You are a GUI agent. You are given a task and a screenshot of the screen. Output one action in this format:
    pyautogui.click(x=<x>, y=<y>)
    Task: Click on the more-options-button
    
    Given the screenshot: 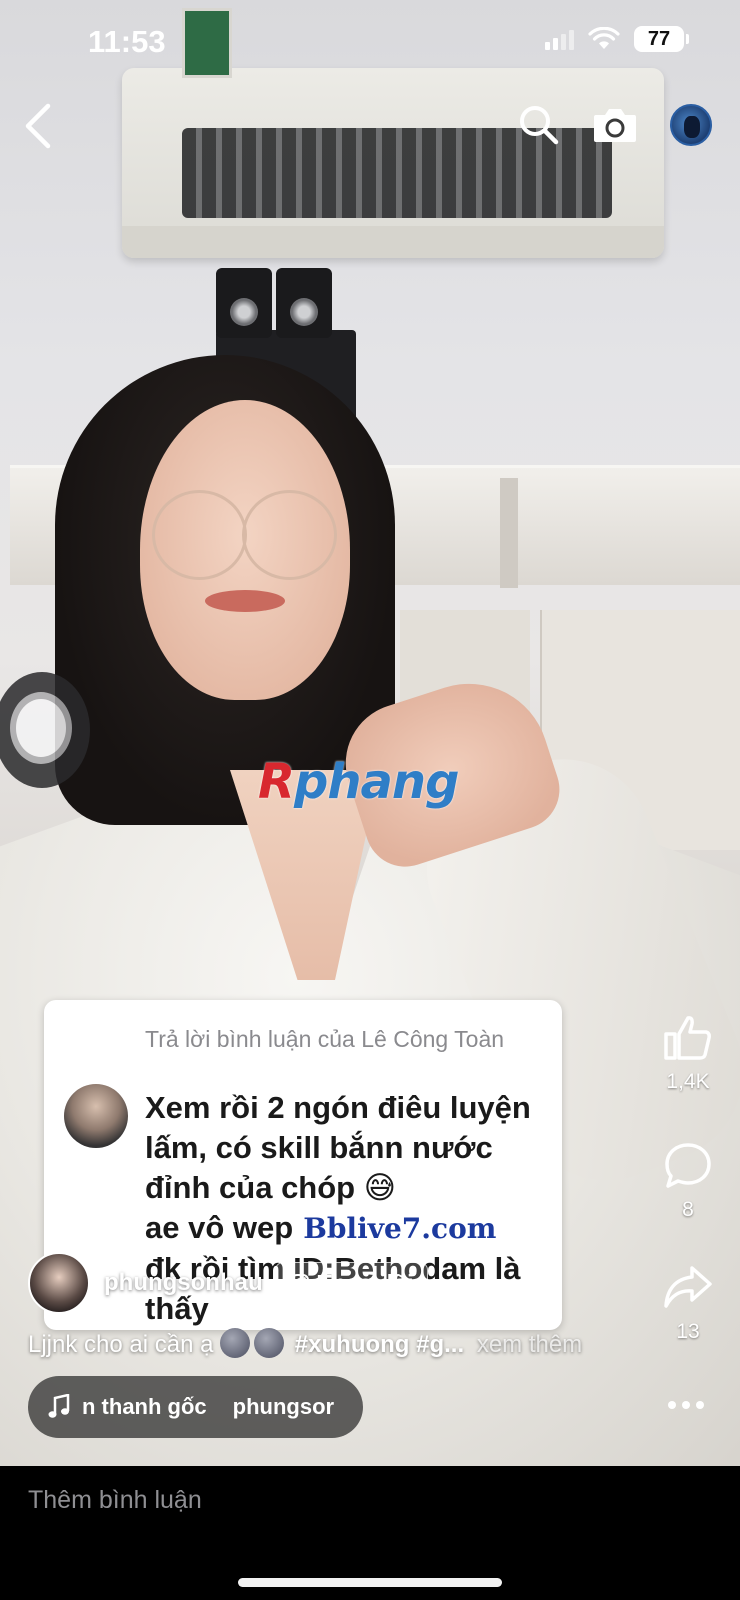 What is the action you would take?
    pyautogui.click(x=686, y=1405)
    